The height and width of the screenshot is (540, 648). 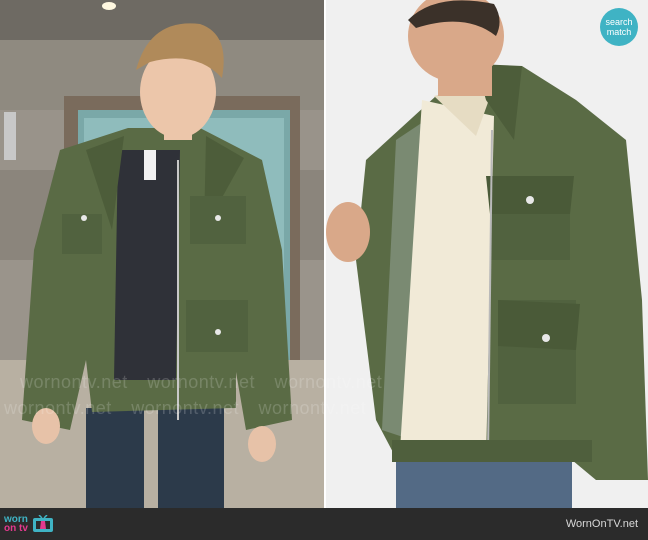 I want to click on wornontv-logo: worn on tv, so click(x=29, y=524).